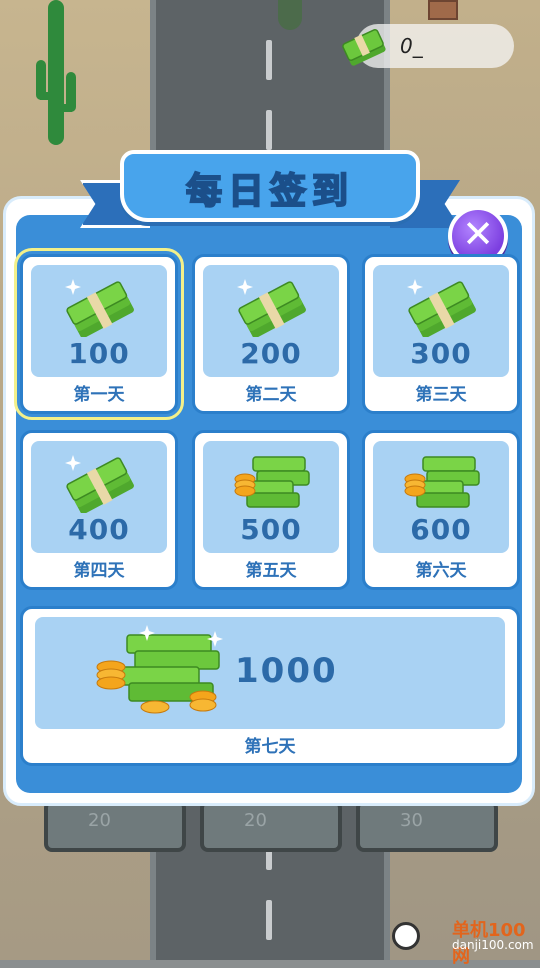 This screenshot has width=540, height=968. I want to click on cash-value: 0_, so click(411, 46).